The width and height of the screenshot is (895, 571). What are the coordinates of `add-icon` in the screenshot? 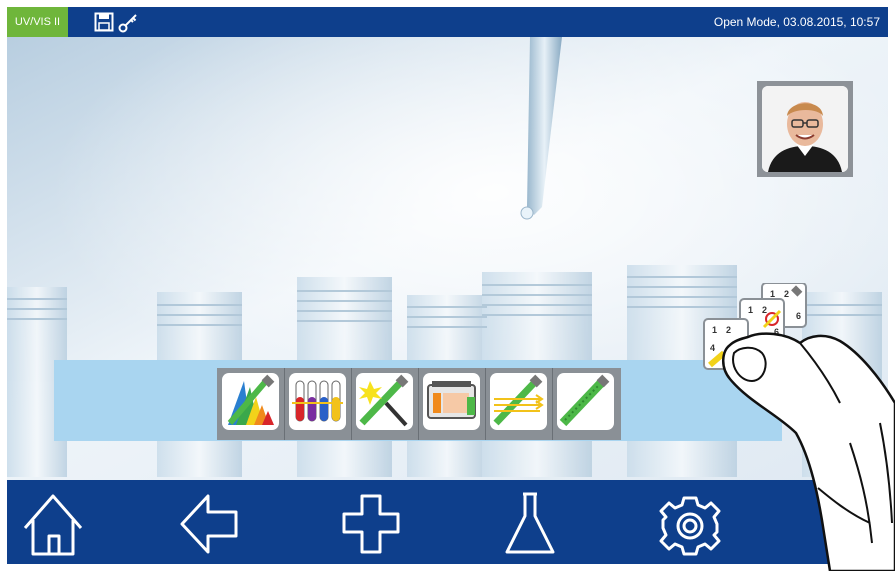 It's located at (372, 524).